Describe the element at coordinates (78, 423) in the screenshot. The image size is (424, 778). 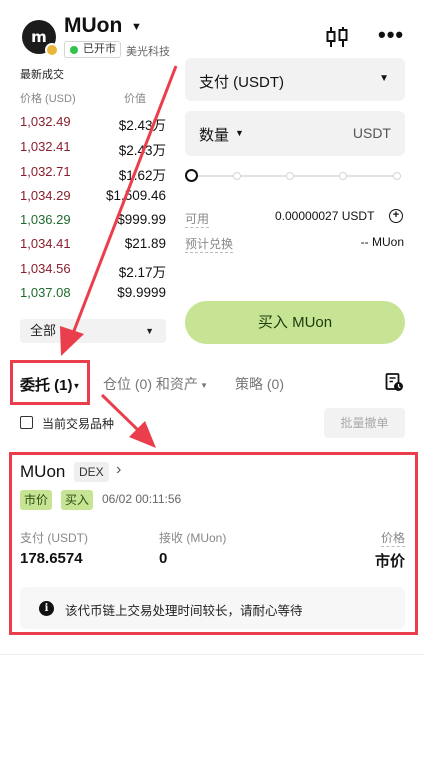
I see `current-symbol-label: 当前交易品种` at that location.